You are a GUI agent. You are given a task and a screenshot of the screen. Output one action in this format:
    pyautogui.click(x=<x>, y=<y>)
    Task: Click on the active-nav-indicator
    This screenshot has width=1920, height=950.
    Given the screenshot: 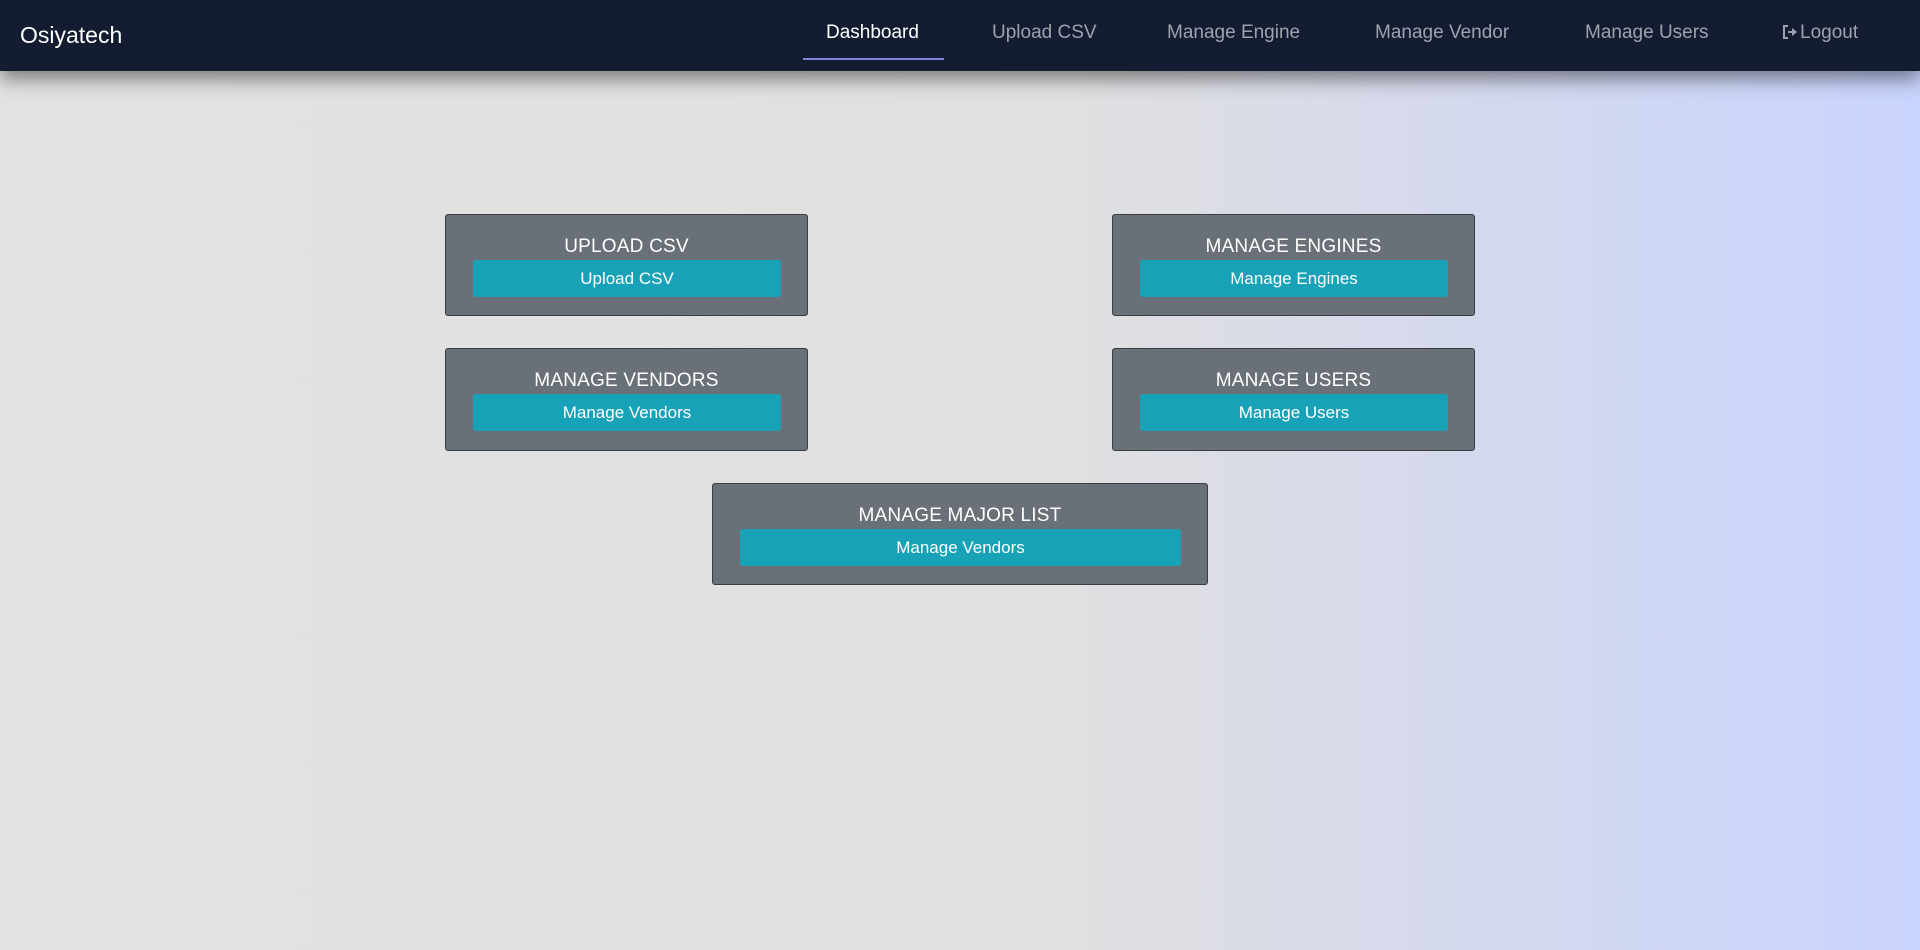 What is the action you would take?
    pyautogui.click(x=873, y=59)
    